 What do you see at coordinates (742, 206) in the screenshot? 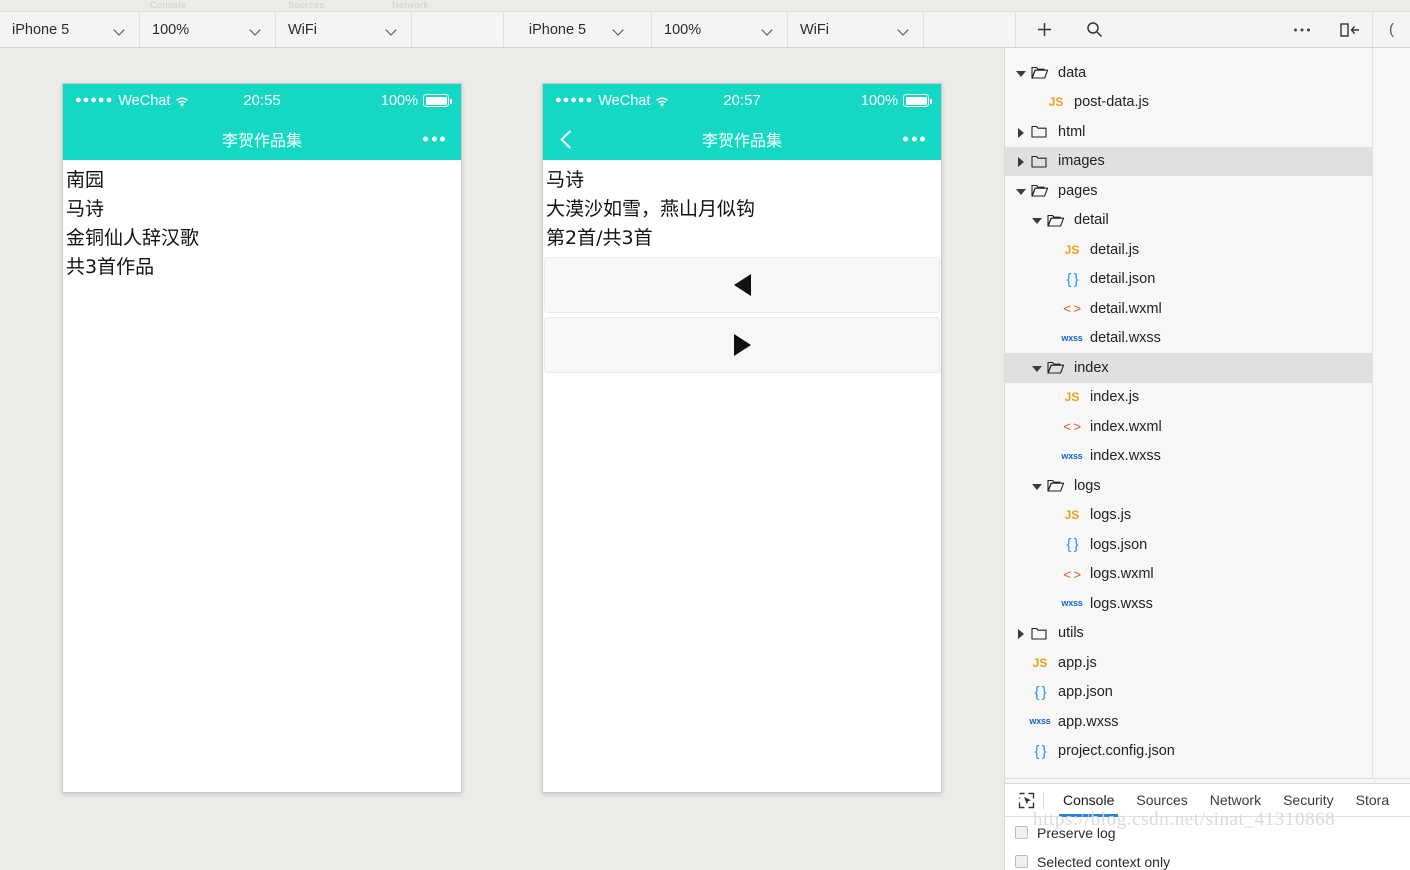
I see `phone2-poem-detail: 马诗 大漠沙如雪，燕山月似钩 第2首/共3首` at bounding box center [742, 206].